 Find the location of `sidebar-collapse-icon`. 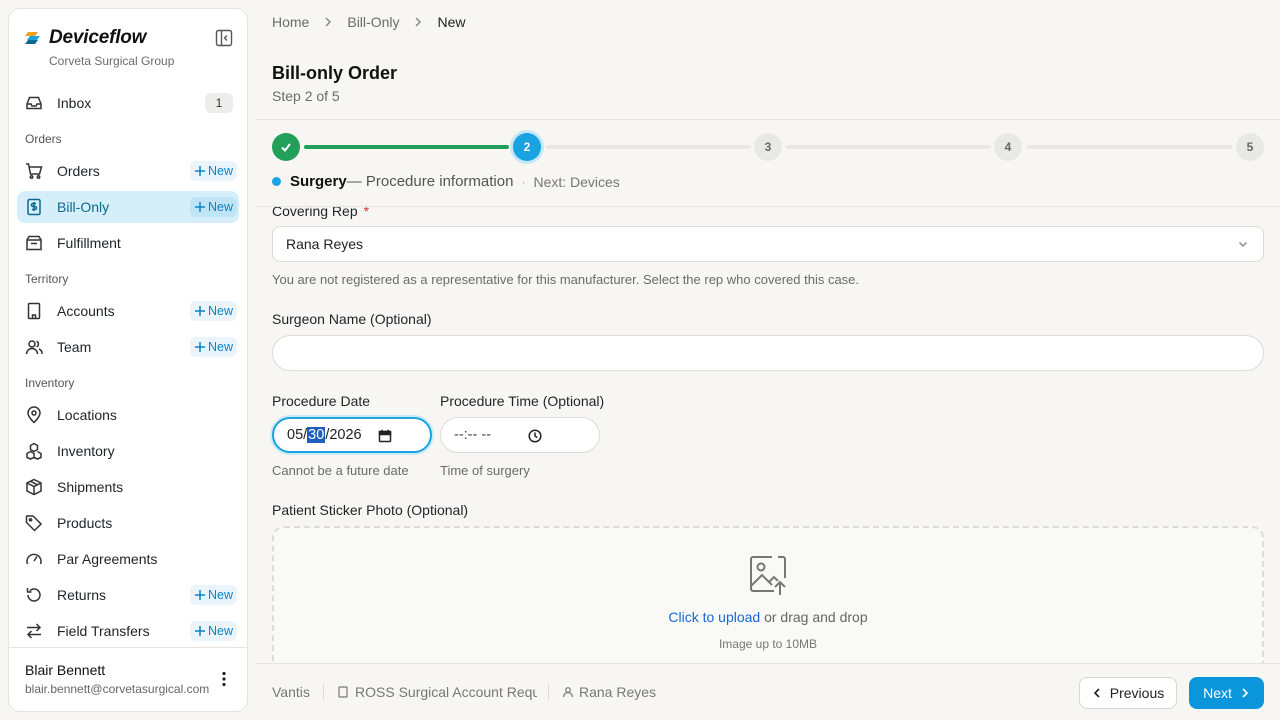

sidebar-collapse-icon is located at coordinates (224, 38).